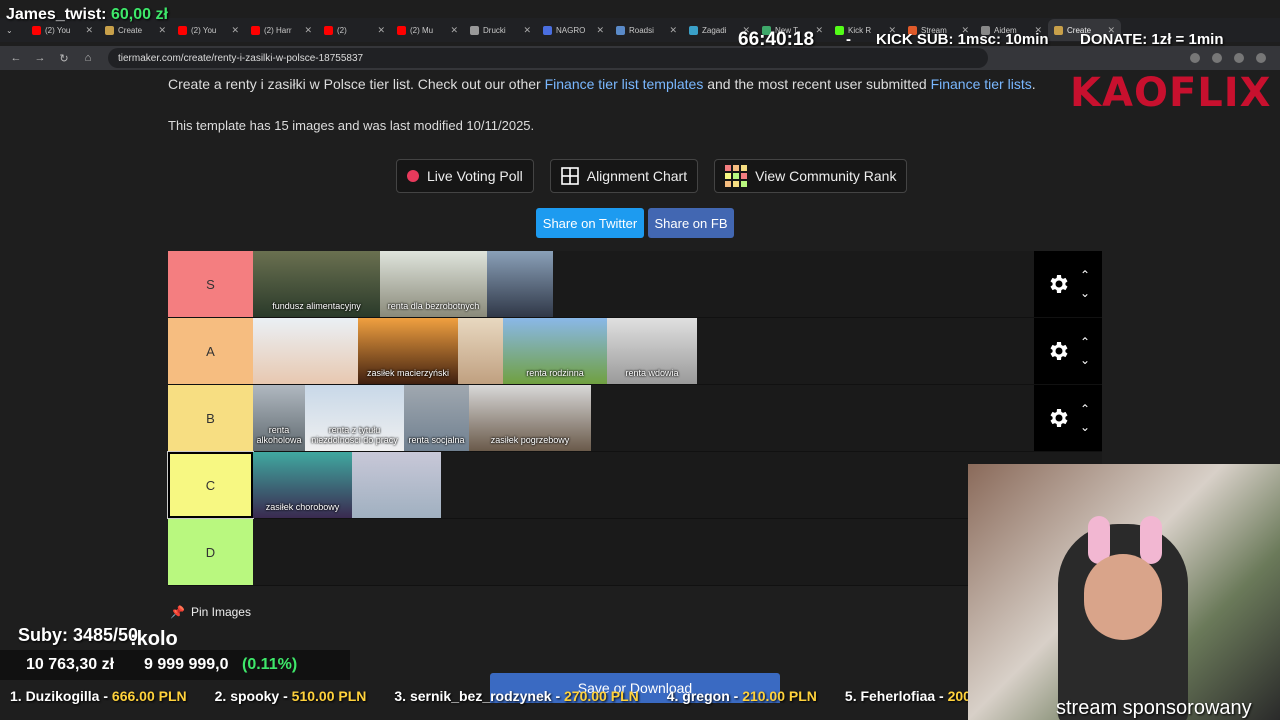 This screenshot has width=1280, height=720. What do you see at coordinates (210, 485) in the screenshot?
I see `tier-label: C` at bounding box center [210, 485].